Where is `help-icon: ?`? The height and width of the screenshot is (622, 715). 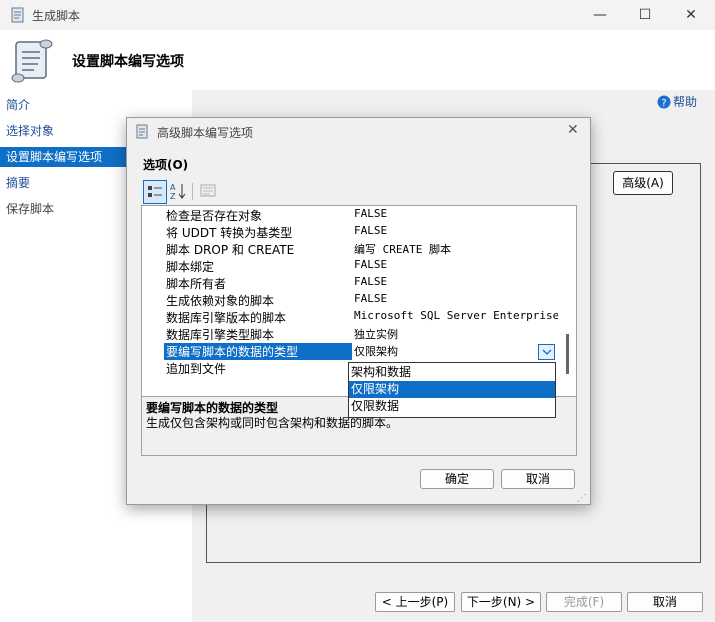
help-icon: ? is located at coordinates (664, 102).